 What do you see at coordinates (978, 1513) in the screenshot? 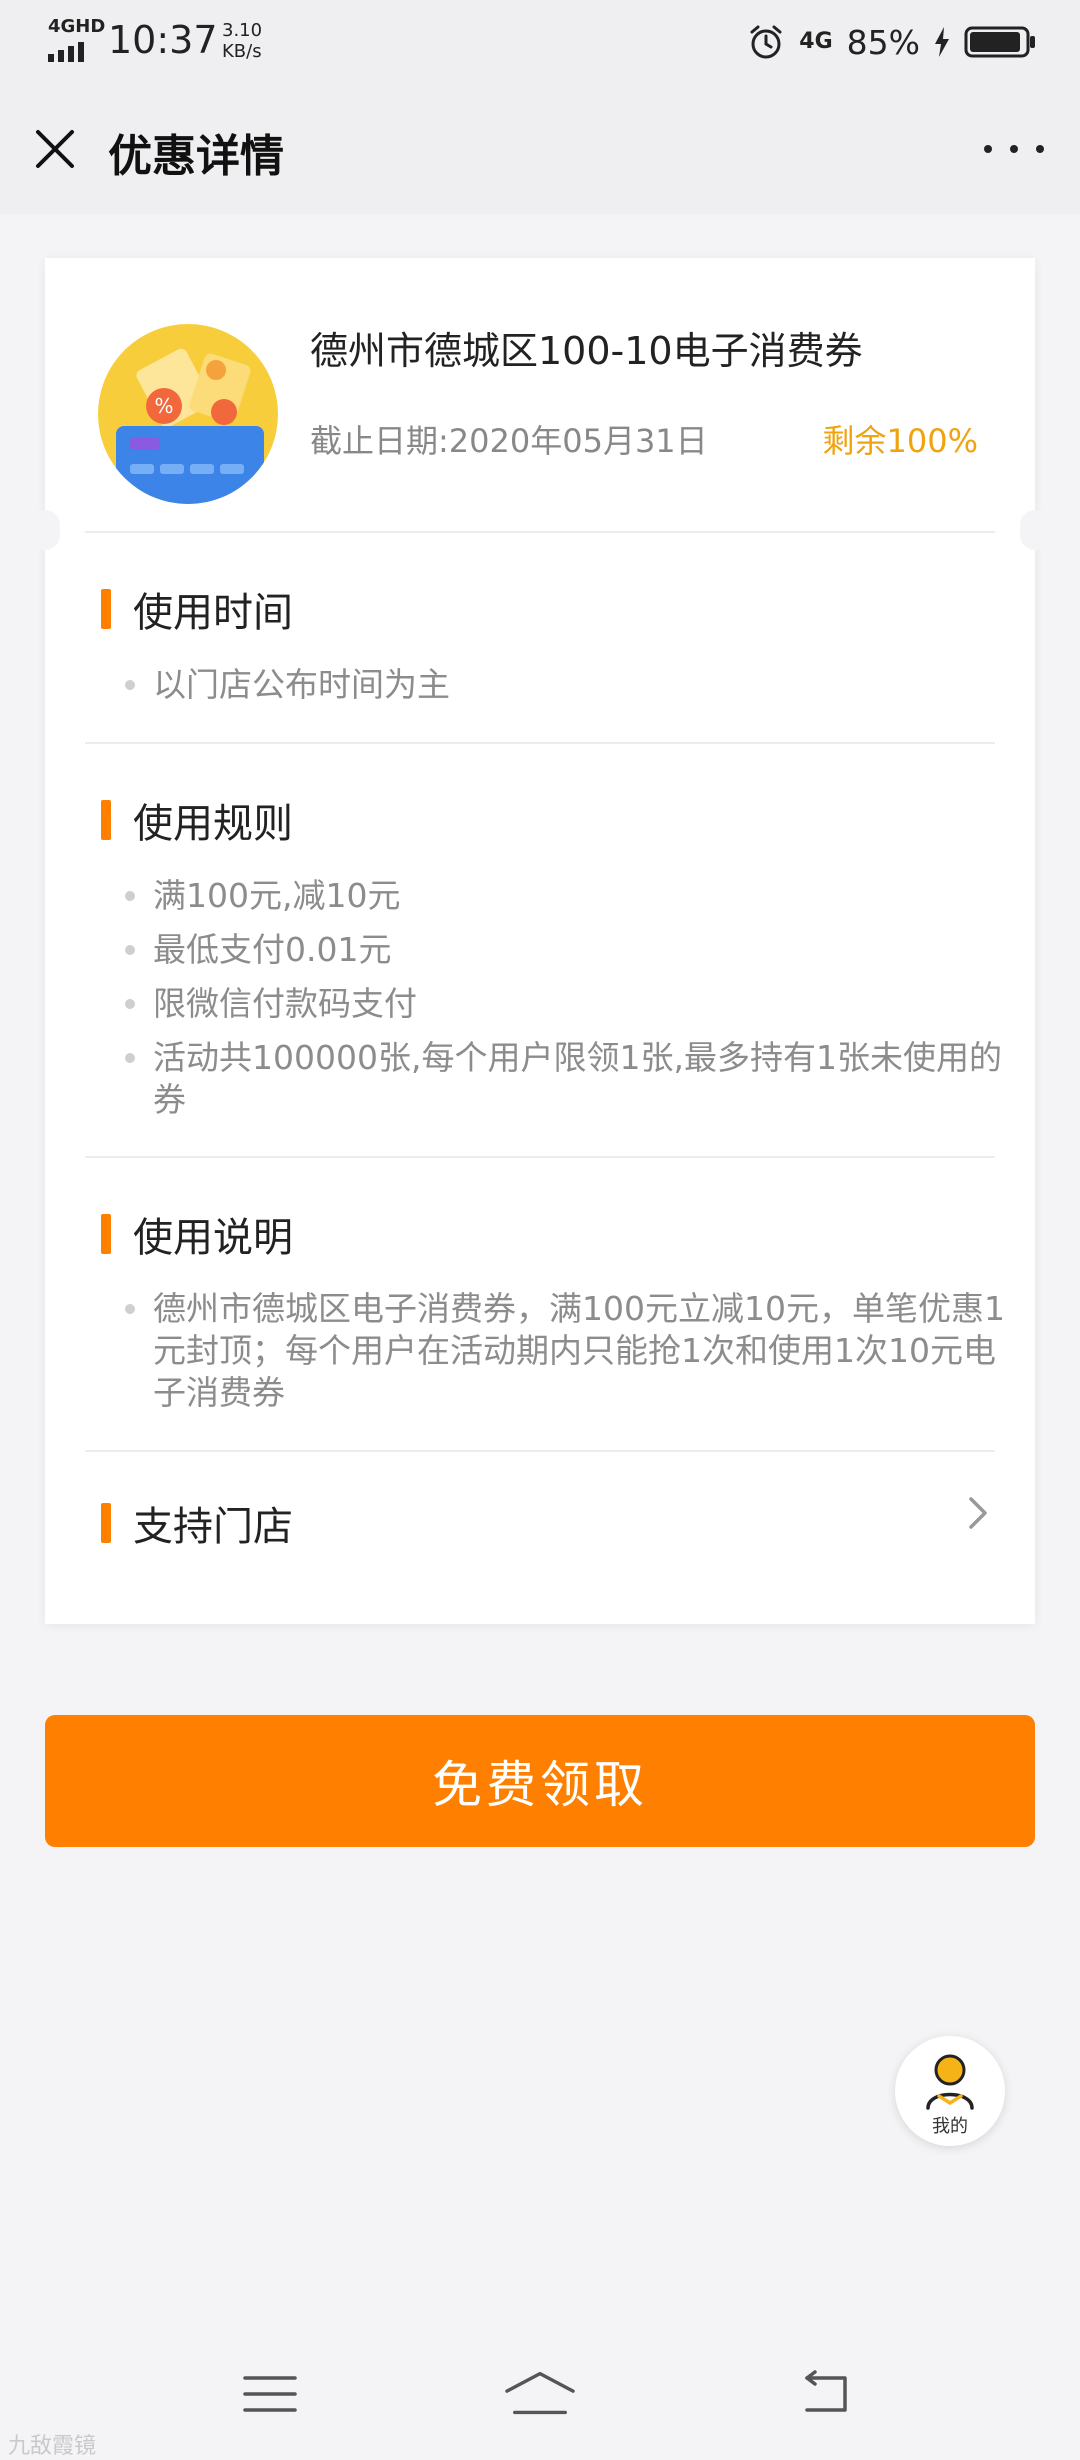
I see `chevron-right-icon` at bounding box center [978, 1513].